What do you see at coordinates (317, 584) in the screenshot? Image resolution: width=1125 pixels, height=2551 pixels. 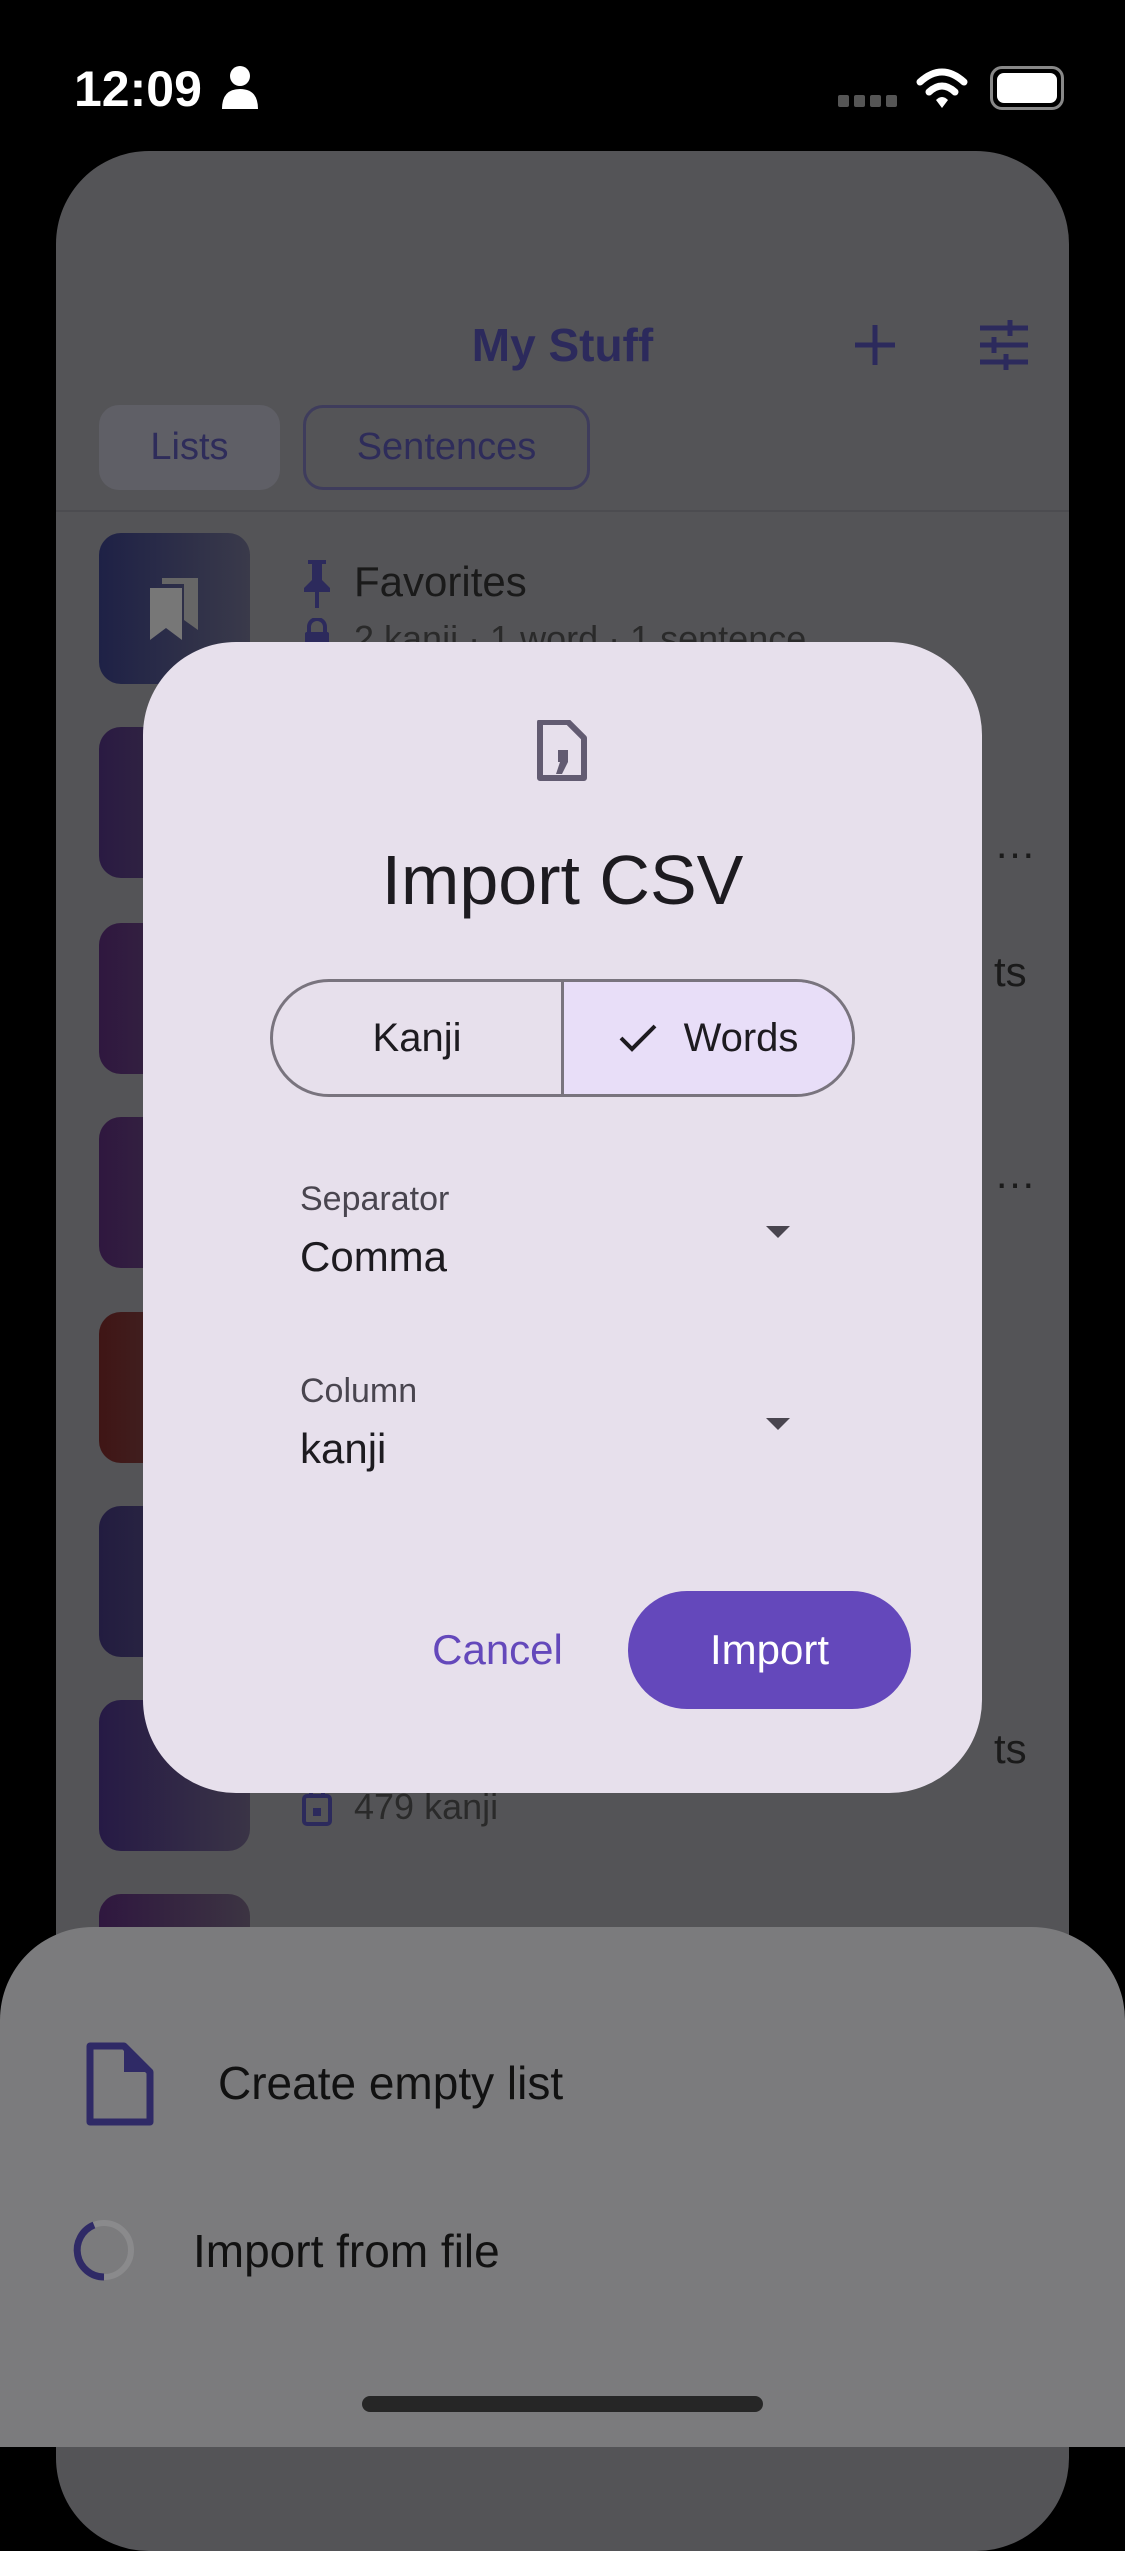 I see `pin-icon` at bounding box center [317, 584].